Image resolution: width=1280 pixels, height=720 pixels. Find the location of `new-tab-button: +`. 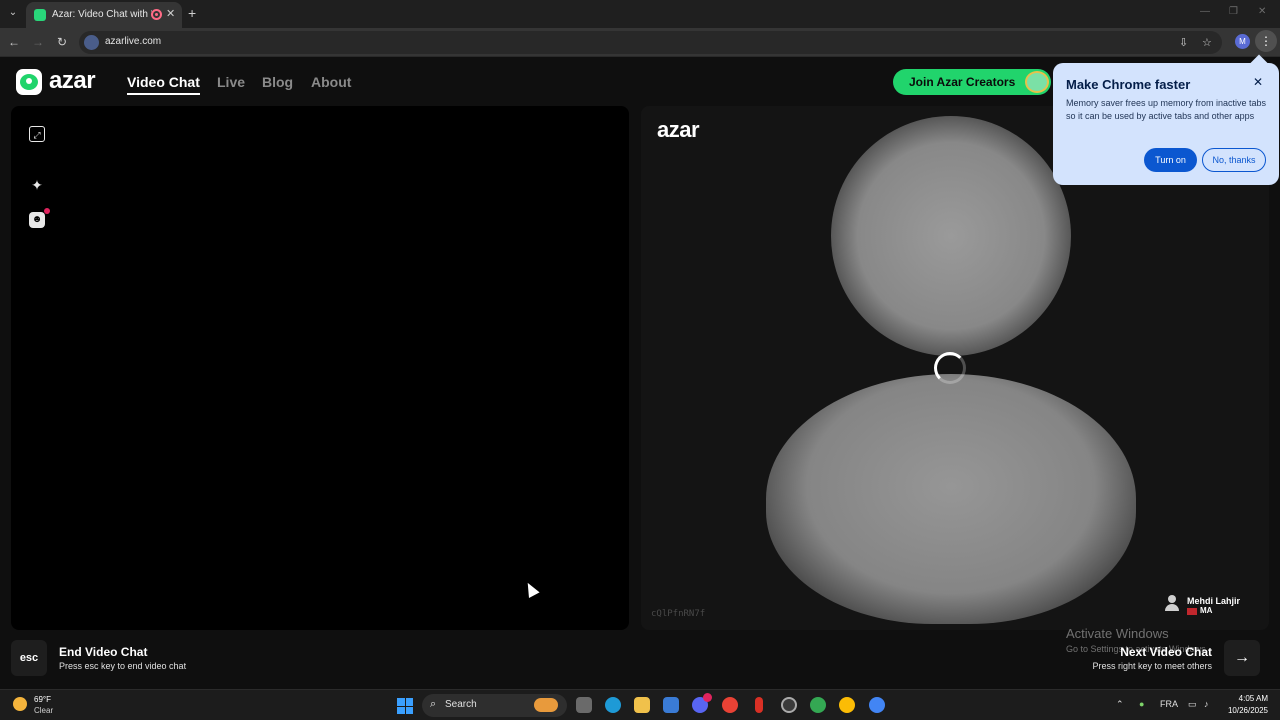

new-tab-button: + is located at coordinates (192, 13).